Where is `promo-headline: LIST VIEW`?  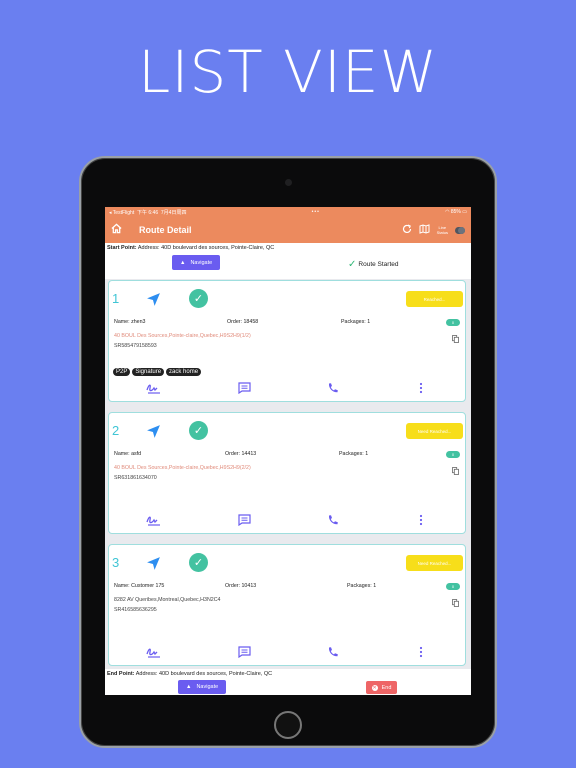 promo-headline: LIST VIEW is located at coordinates (288, 72).